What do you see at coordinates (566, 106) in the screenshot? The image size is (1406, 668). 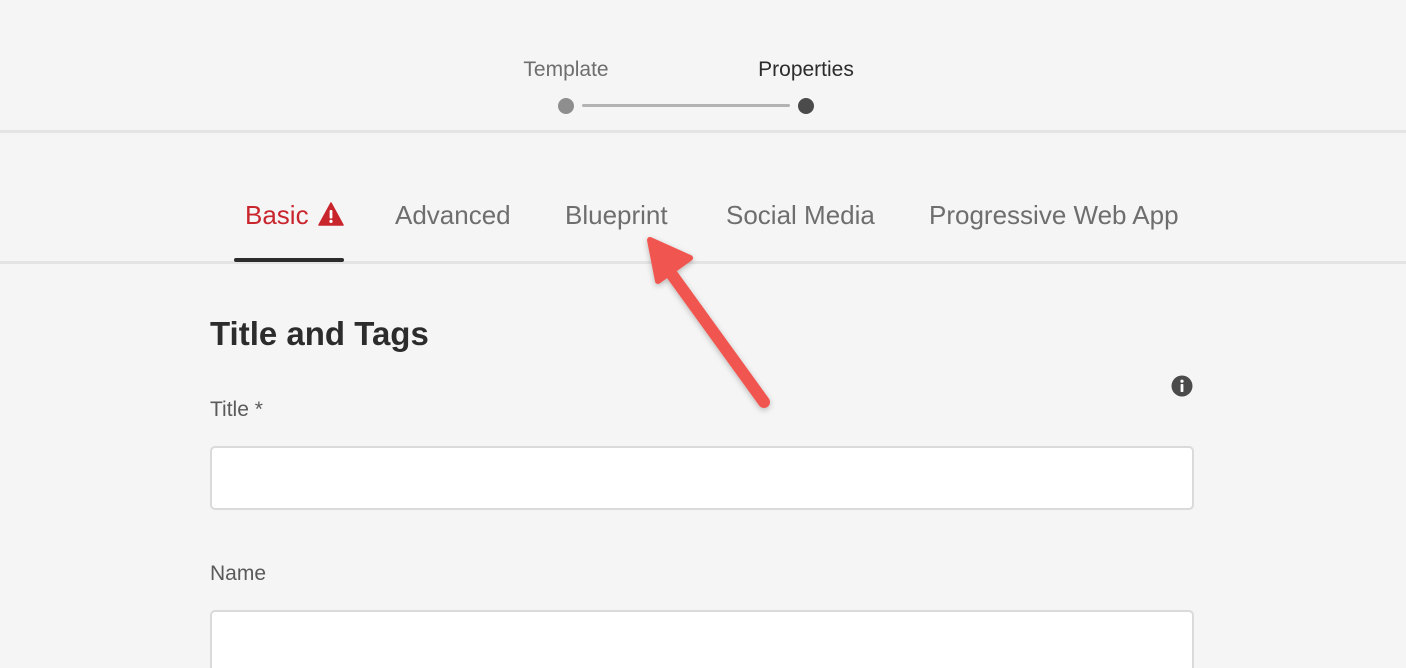 I see `step-dot-template` at bounding box center [566, 106].